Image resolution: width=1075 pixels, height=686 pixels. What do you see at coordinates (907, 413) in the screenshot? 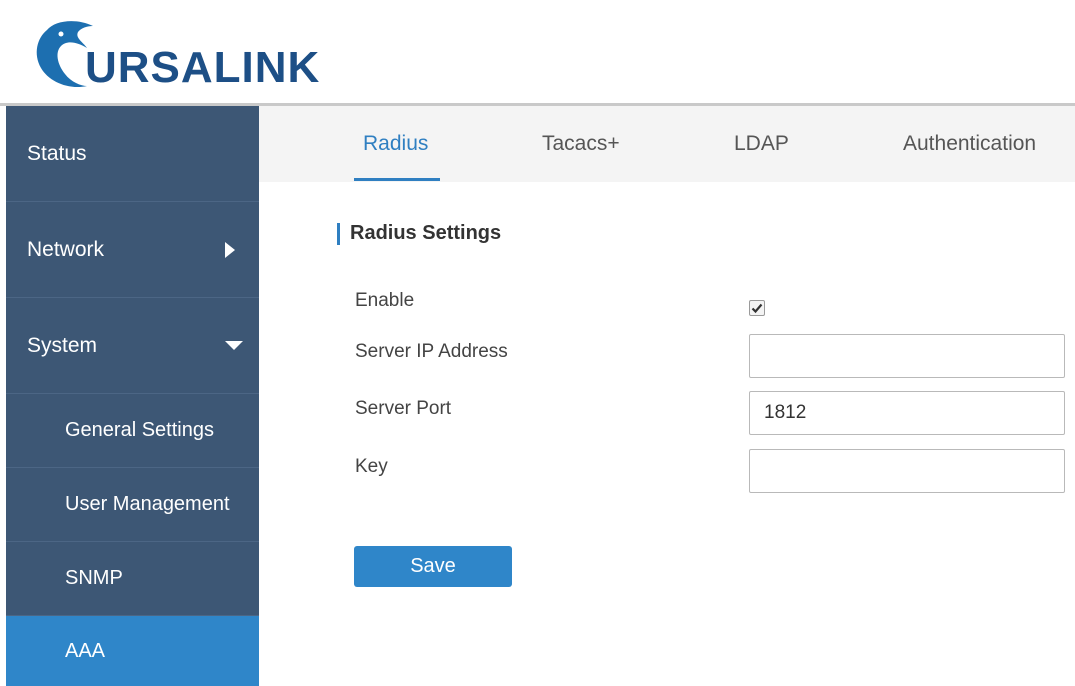
I see `server-port-input` at bounding box center [907, 413].